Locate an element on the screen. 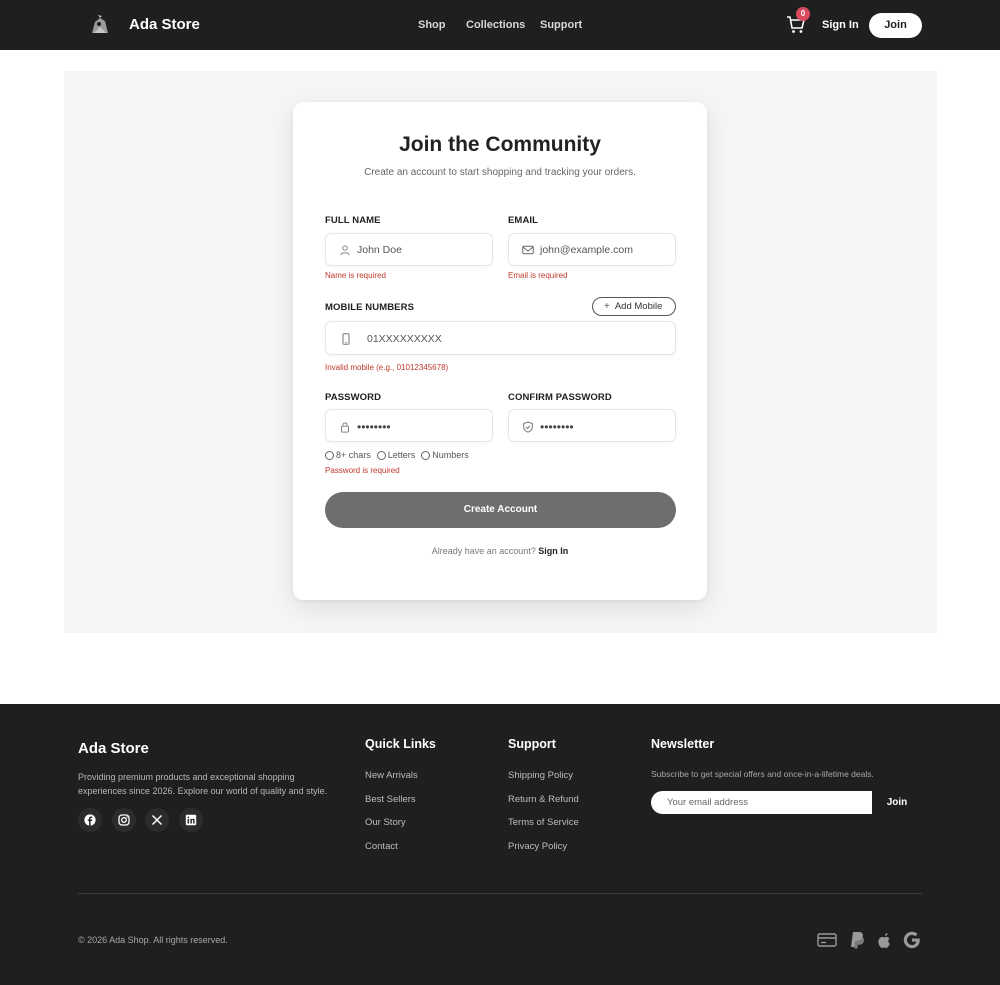  footer-divider is located at coordinates (500, 893).